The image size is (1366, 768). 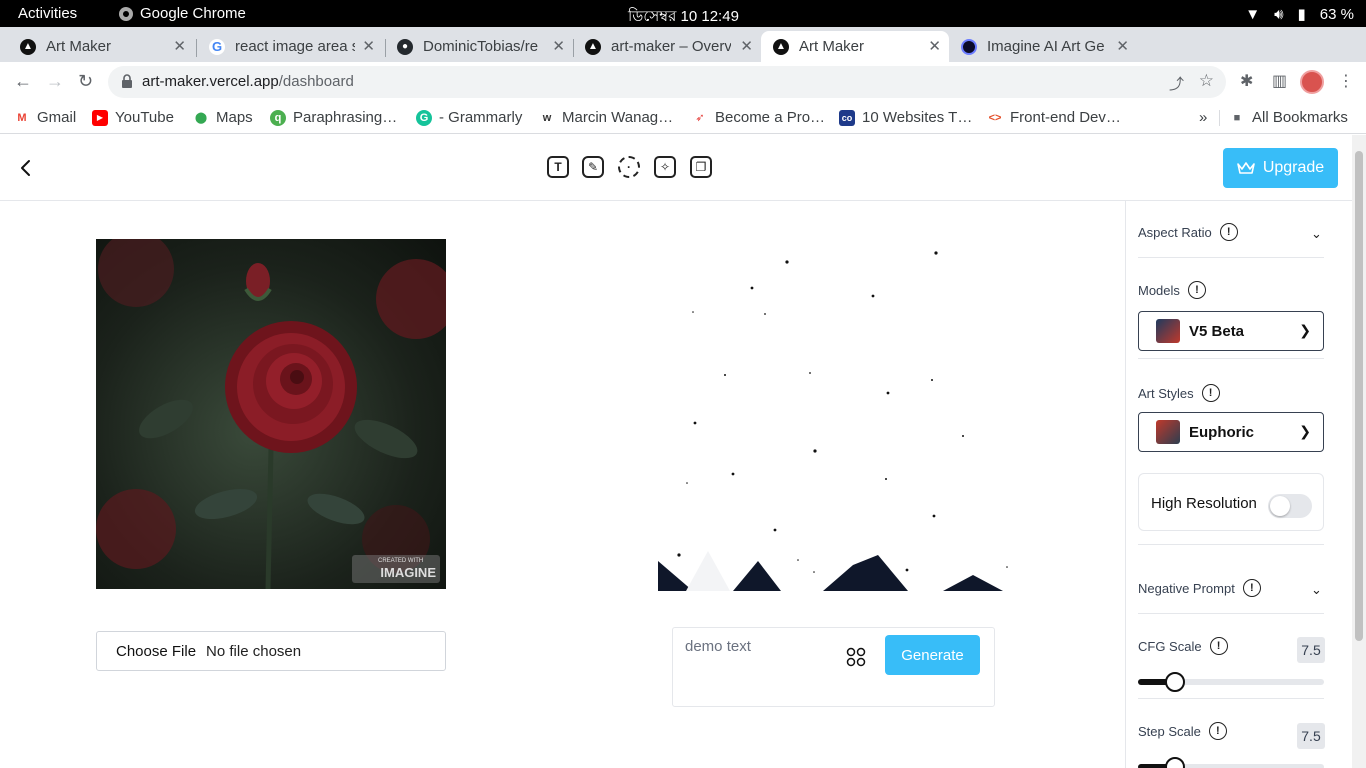 I want to click on all-bookmarks-folder: ■ All Bookmarks, so click(x=1288, y=117).